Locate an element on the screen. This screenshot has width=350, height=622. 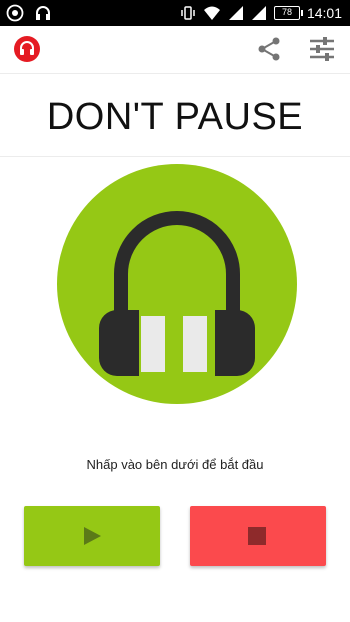
status-bar: 78 14:01 is located at coordinates (175, 13).